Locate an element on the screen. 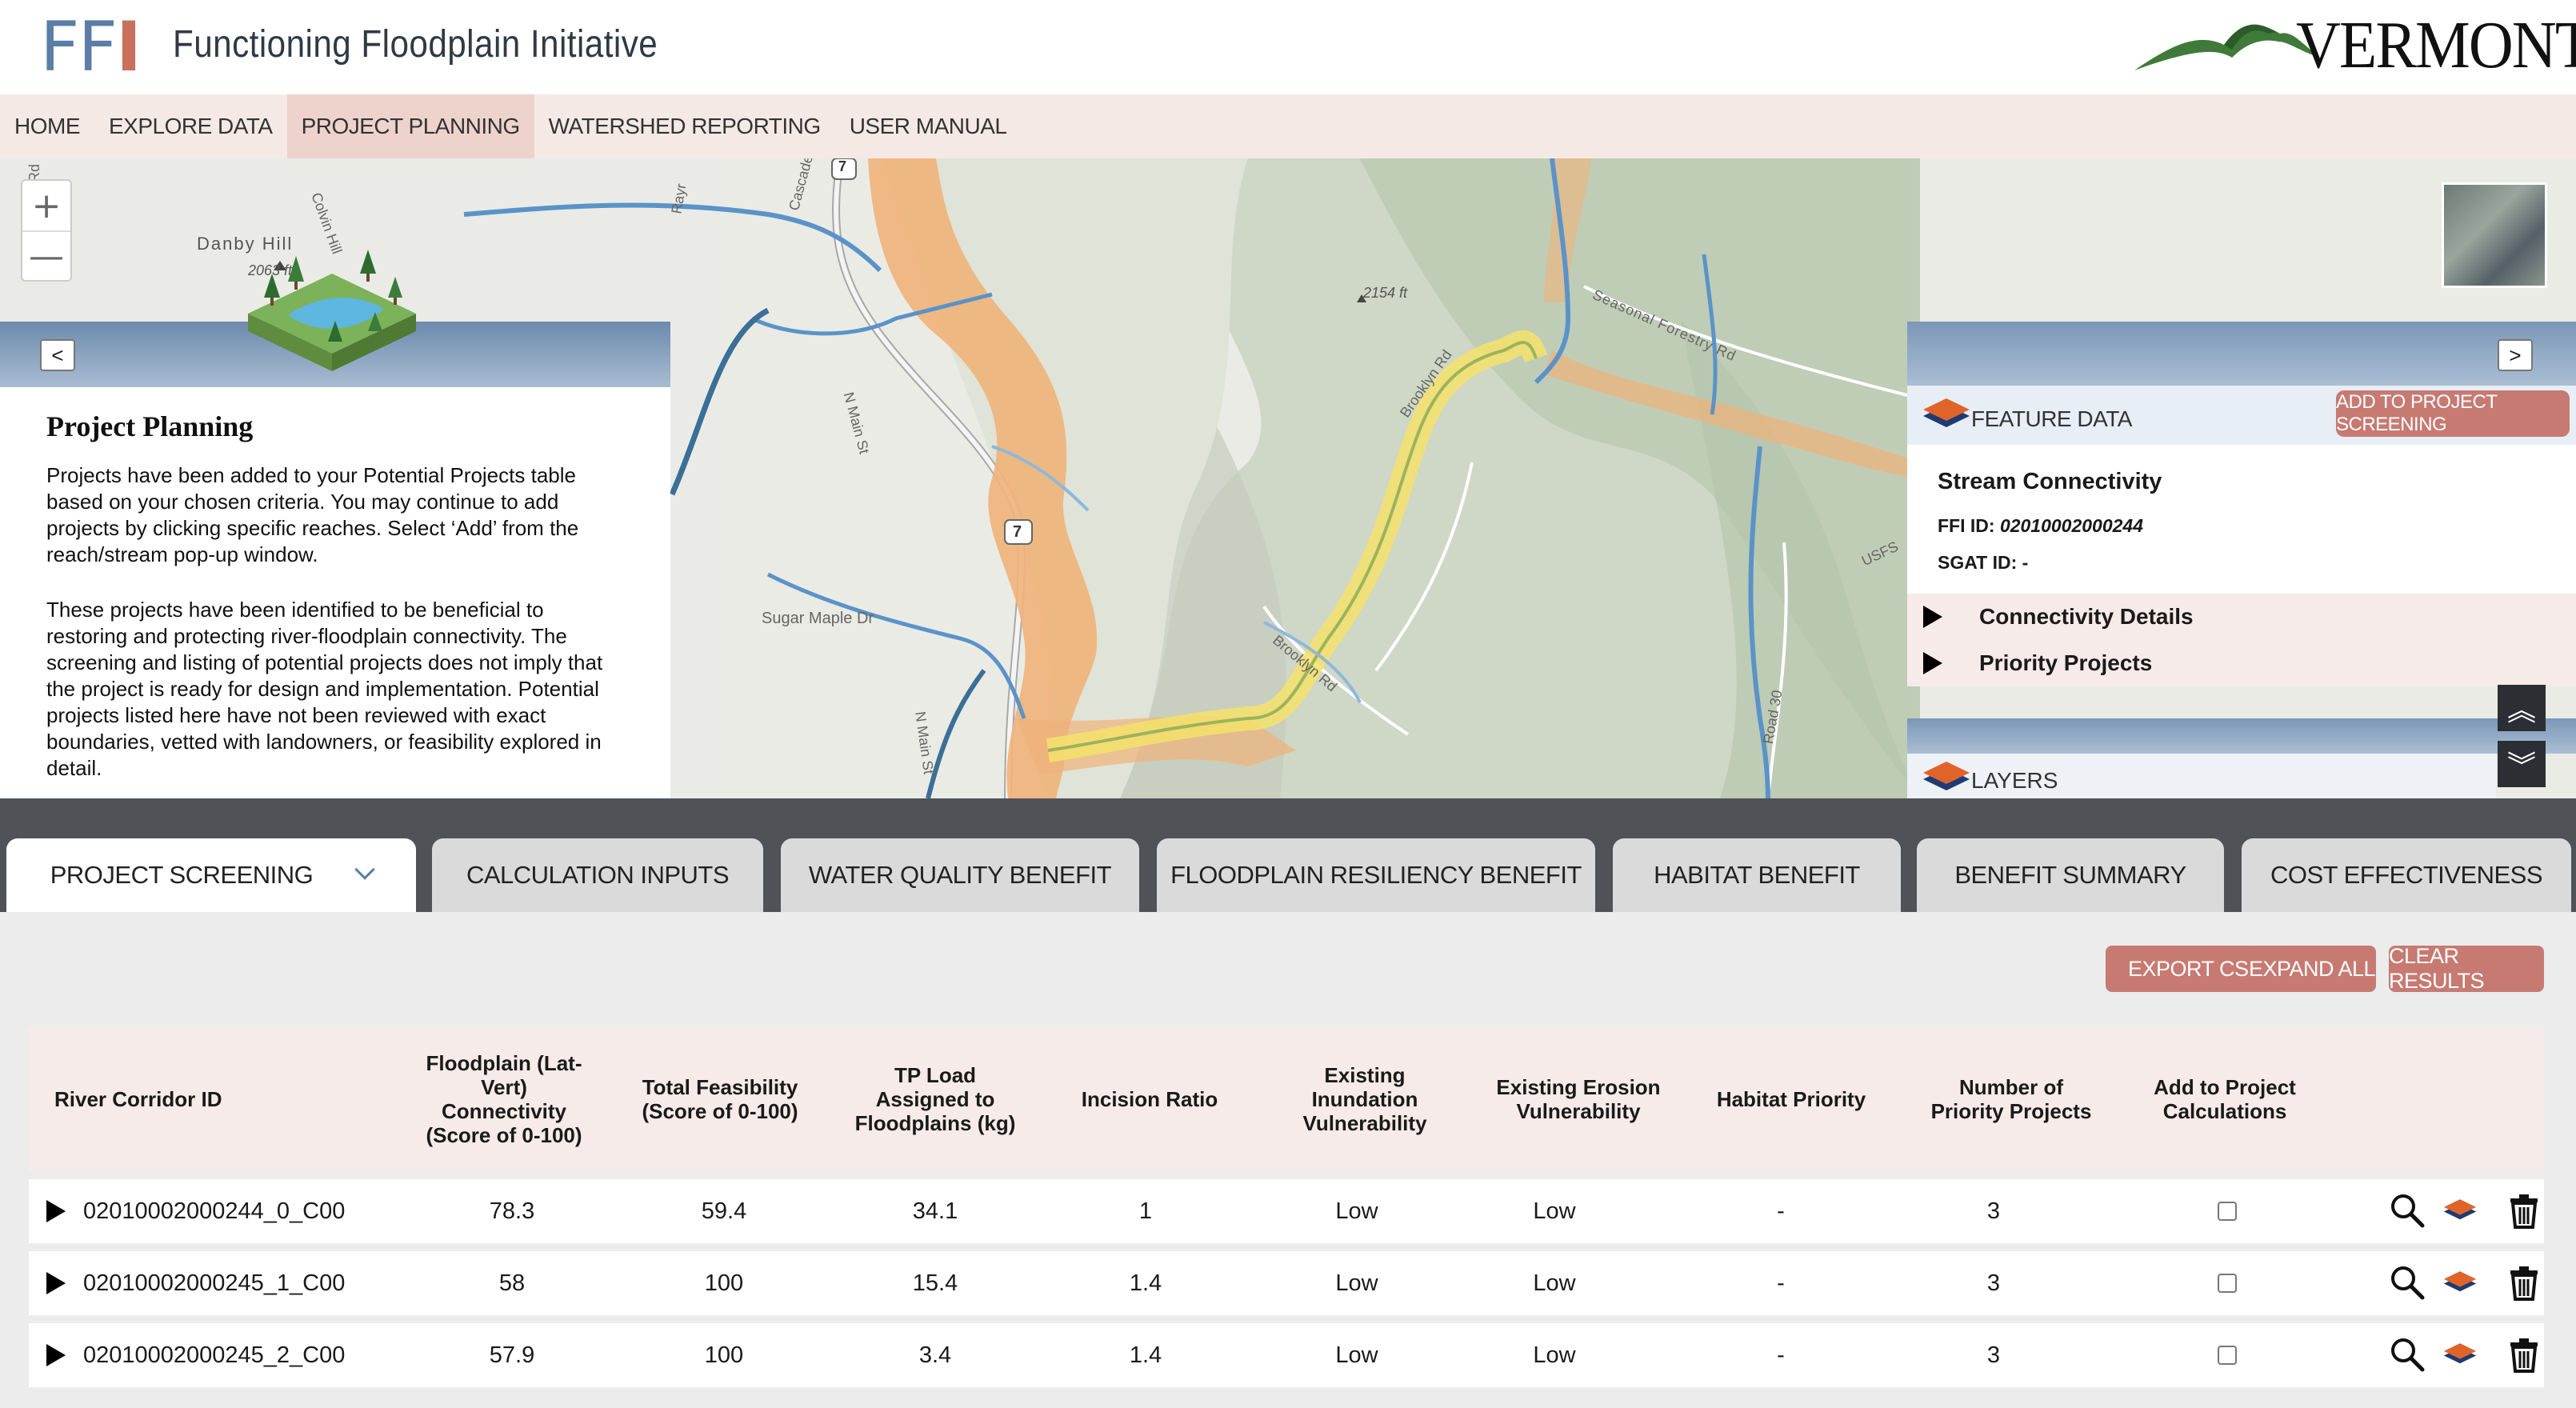  cell-feasibility: 59.4 is located at coordinates (724, 1211).